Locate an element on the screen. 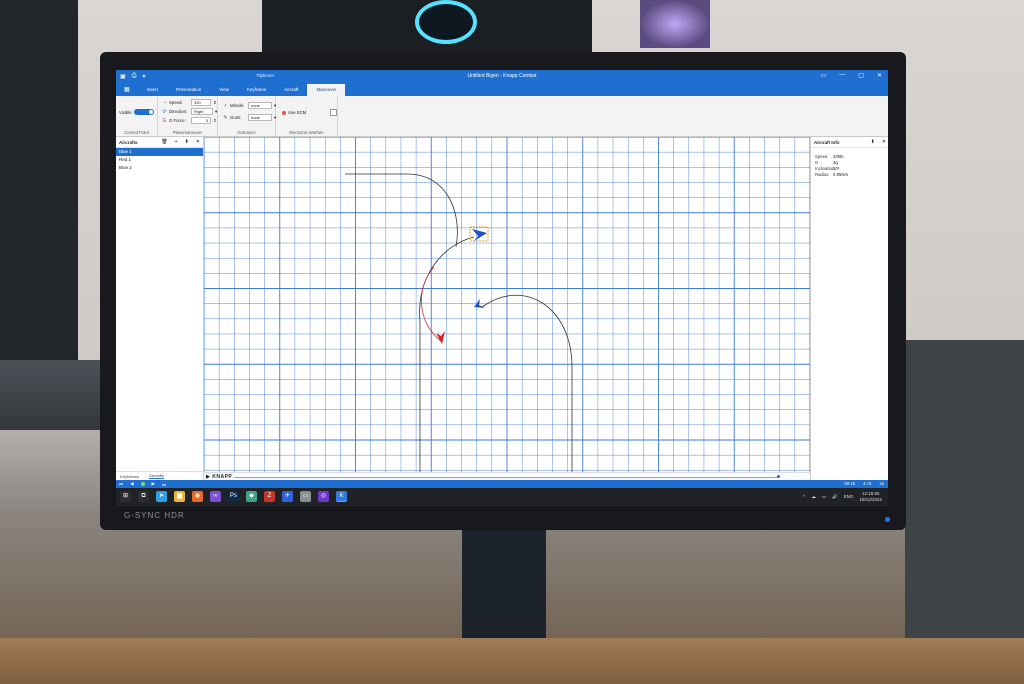  direction-select: Right is located at coordinates (202, 111).